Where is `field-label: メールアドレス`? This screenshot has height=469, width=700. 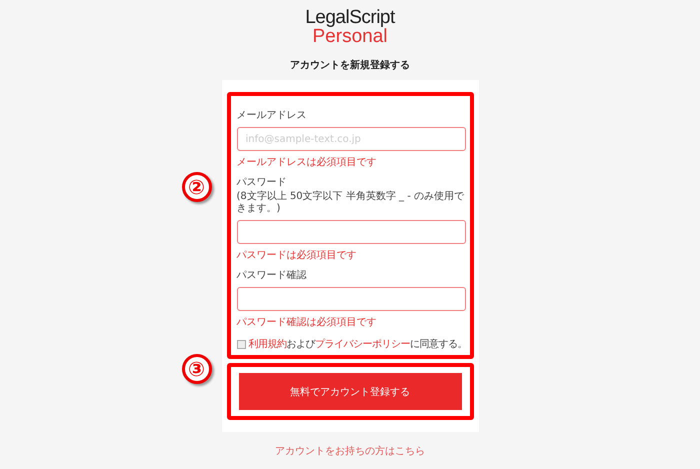 field-label: メールアドレス is located at coordinates (272, 115).